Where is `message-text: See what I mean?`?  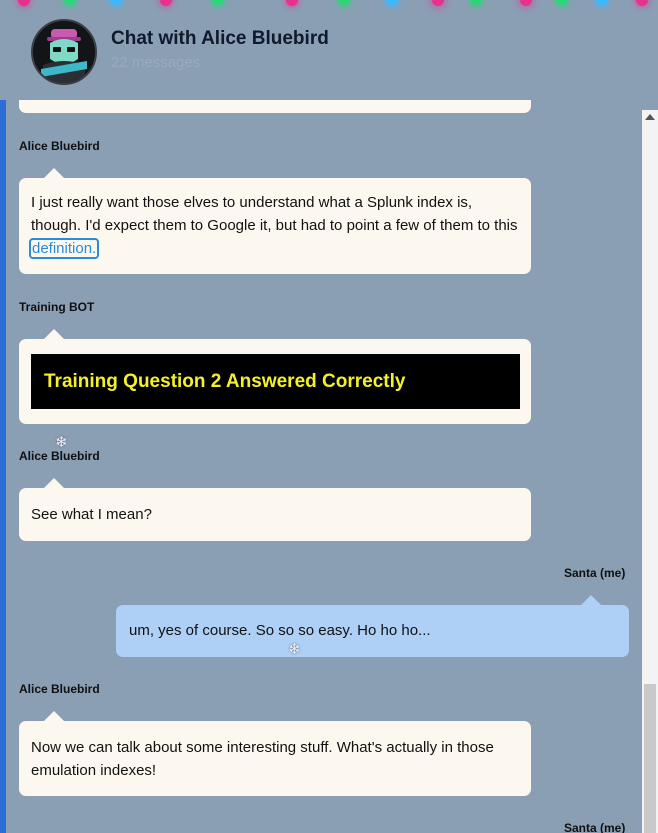 message-text: See what I mean? is located at coordinates (91, 514).